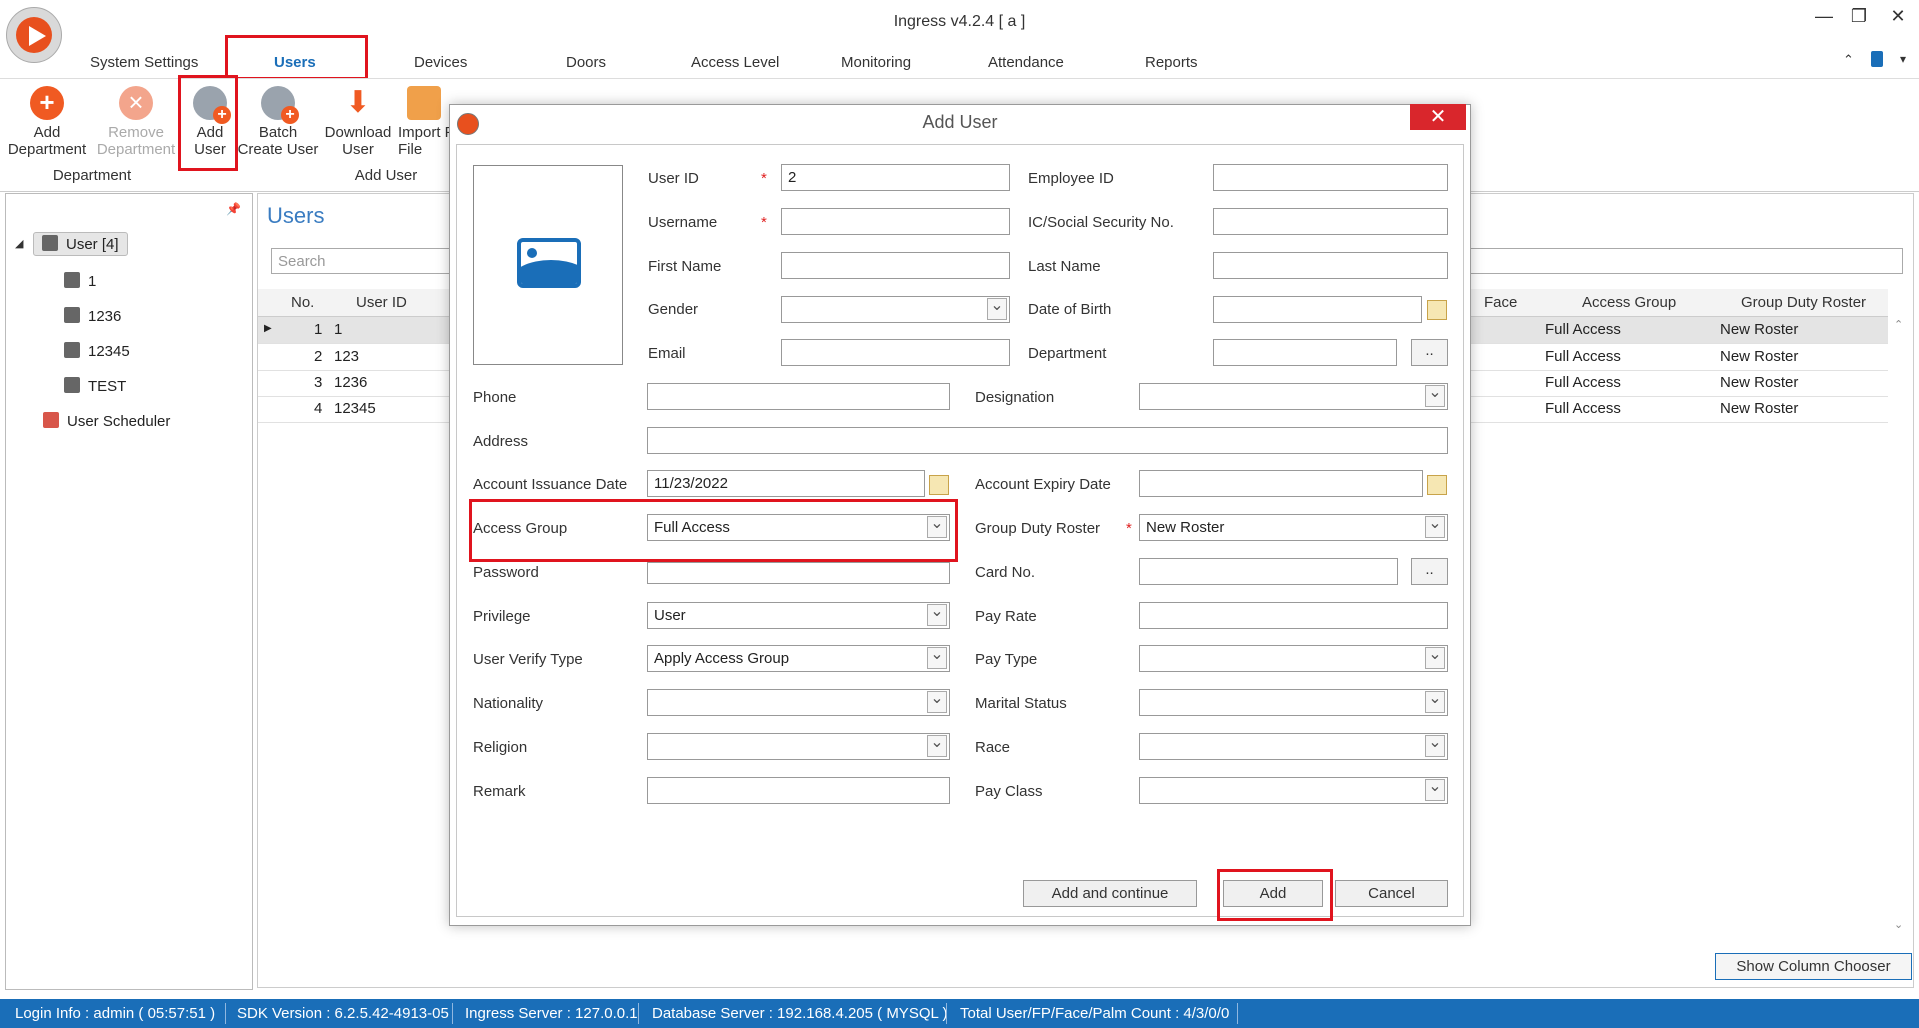 The image size is (1919, 1028). Describe the element at coordinates (1898, 924) in the screenshot. I see `scroll-down-icon: ⌄` at that location.